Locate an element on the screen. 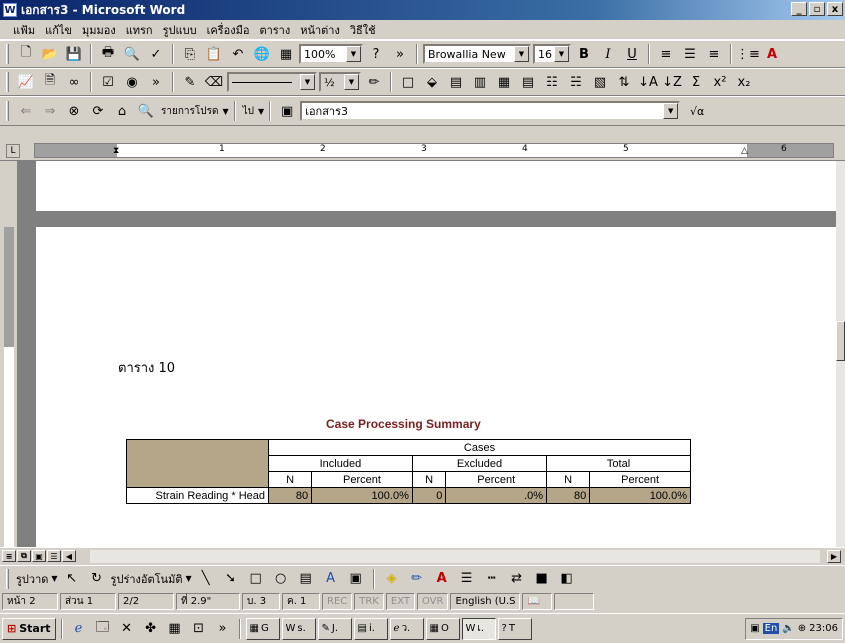 The height and width of the screenshot is (643, 845). align-left-icon: ≡ is located at coordinates (666, 54).